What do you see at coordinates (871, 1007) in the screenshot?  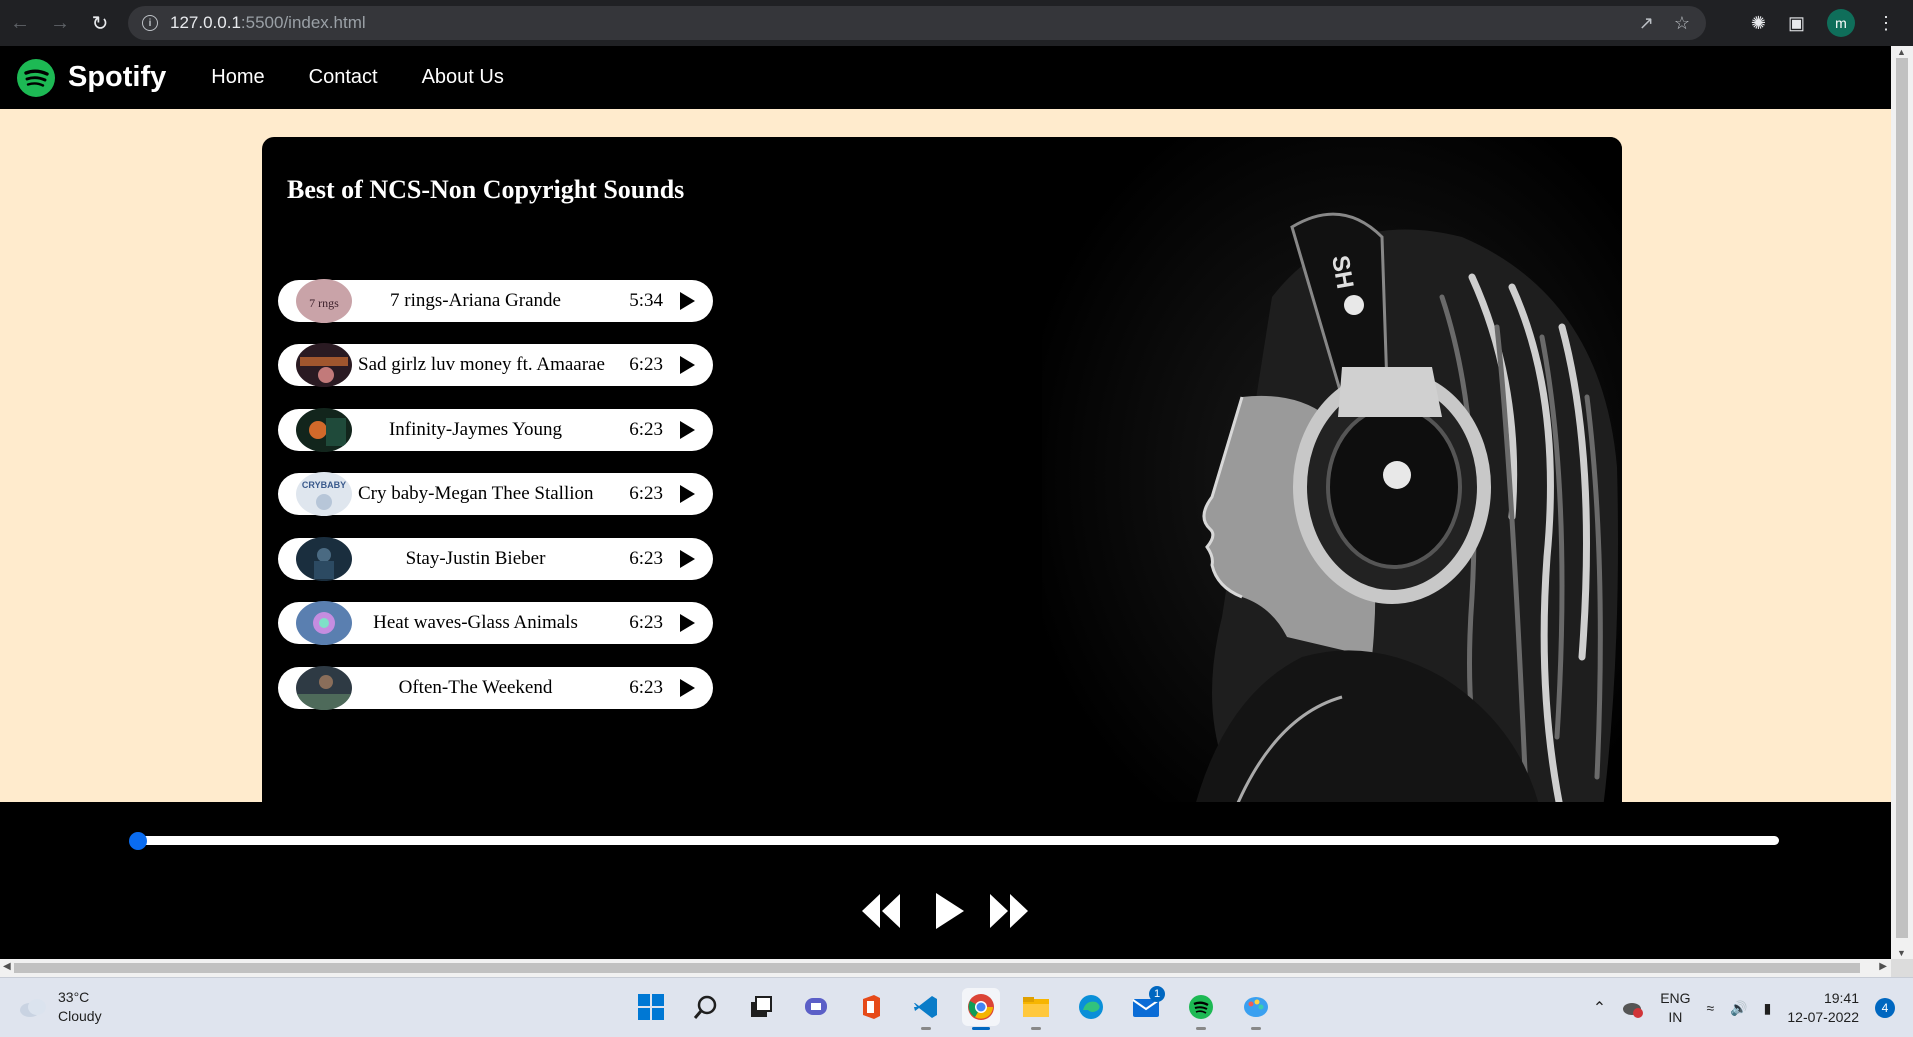 I see `office-icon` at bounding box center [871, 1007].